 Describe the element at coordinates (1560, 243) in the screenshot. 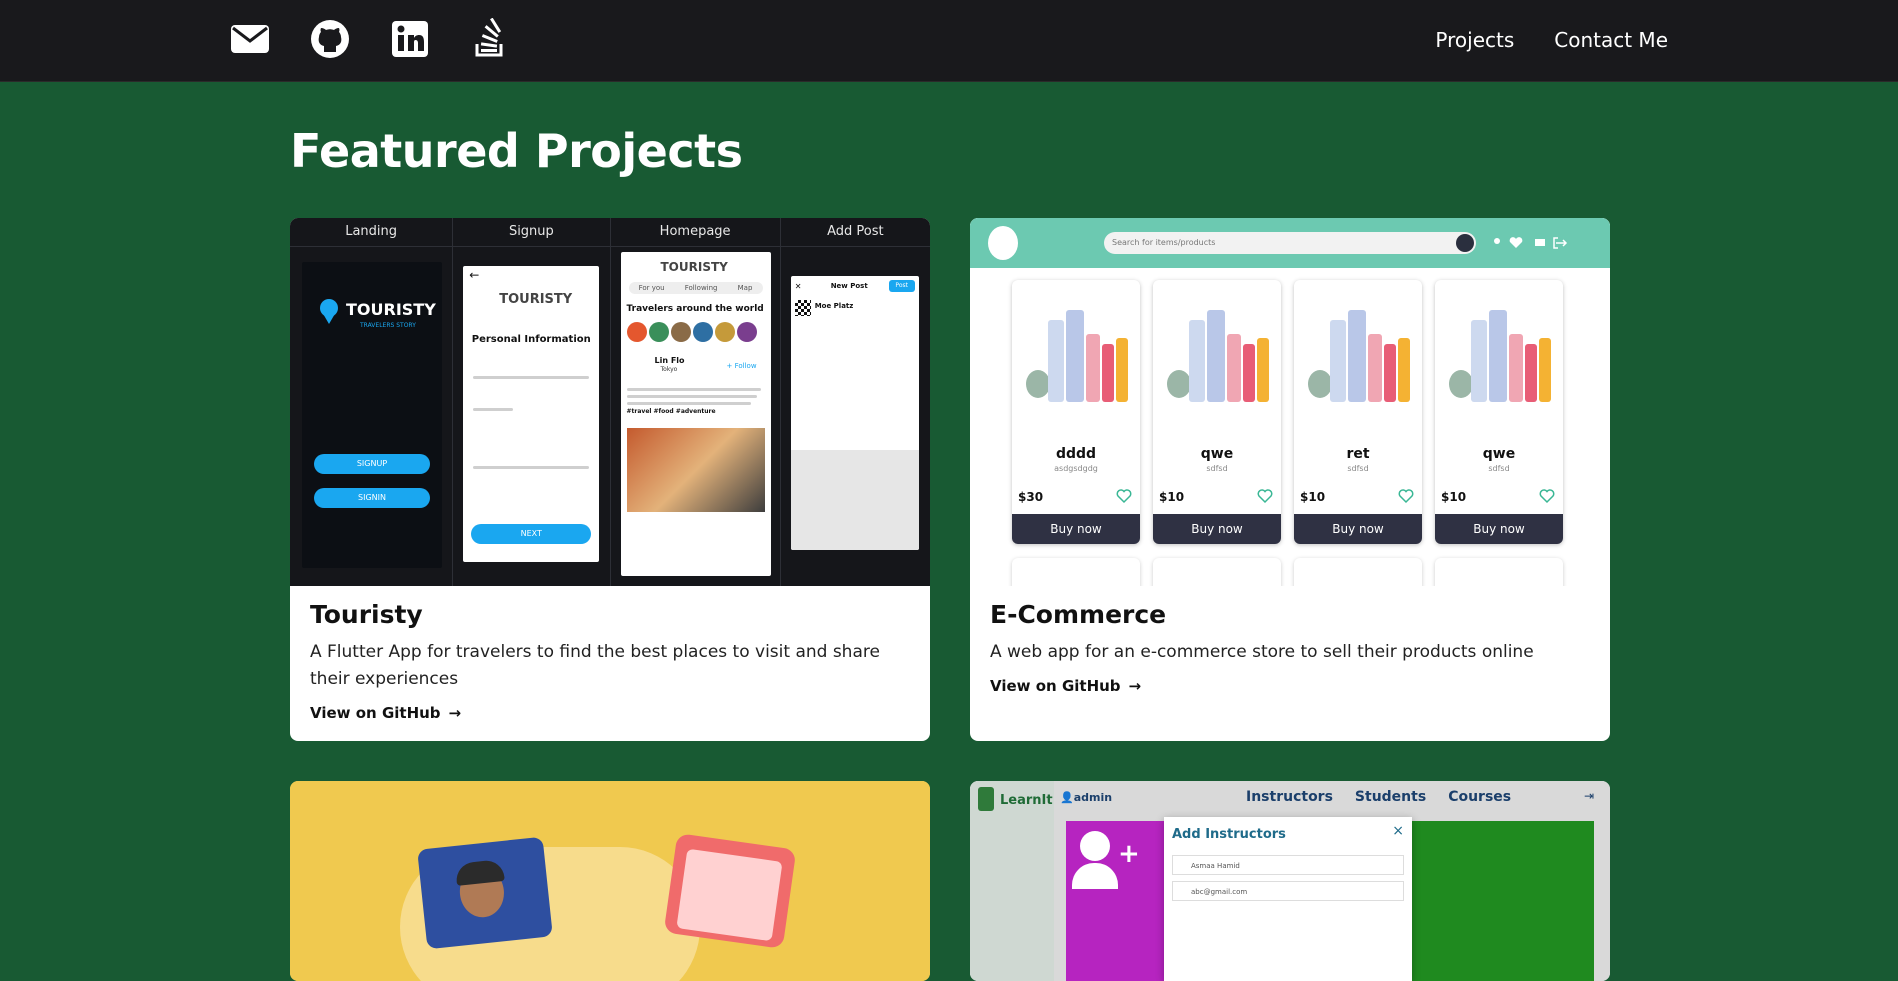

I see `logout-icon` at that location.